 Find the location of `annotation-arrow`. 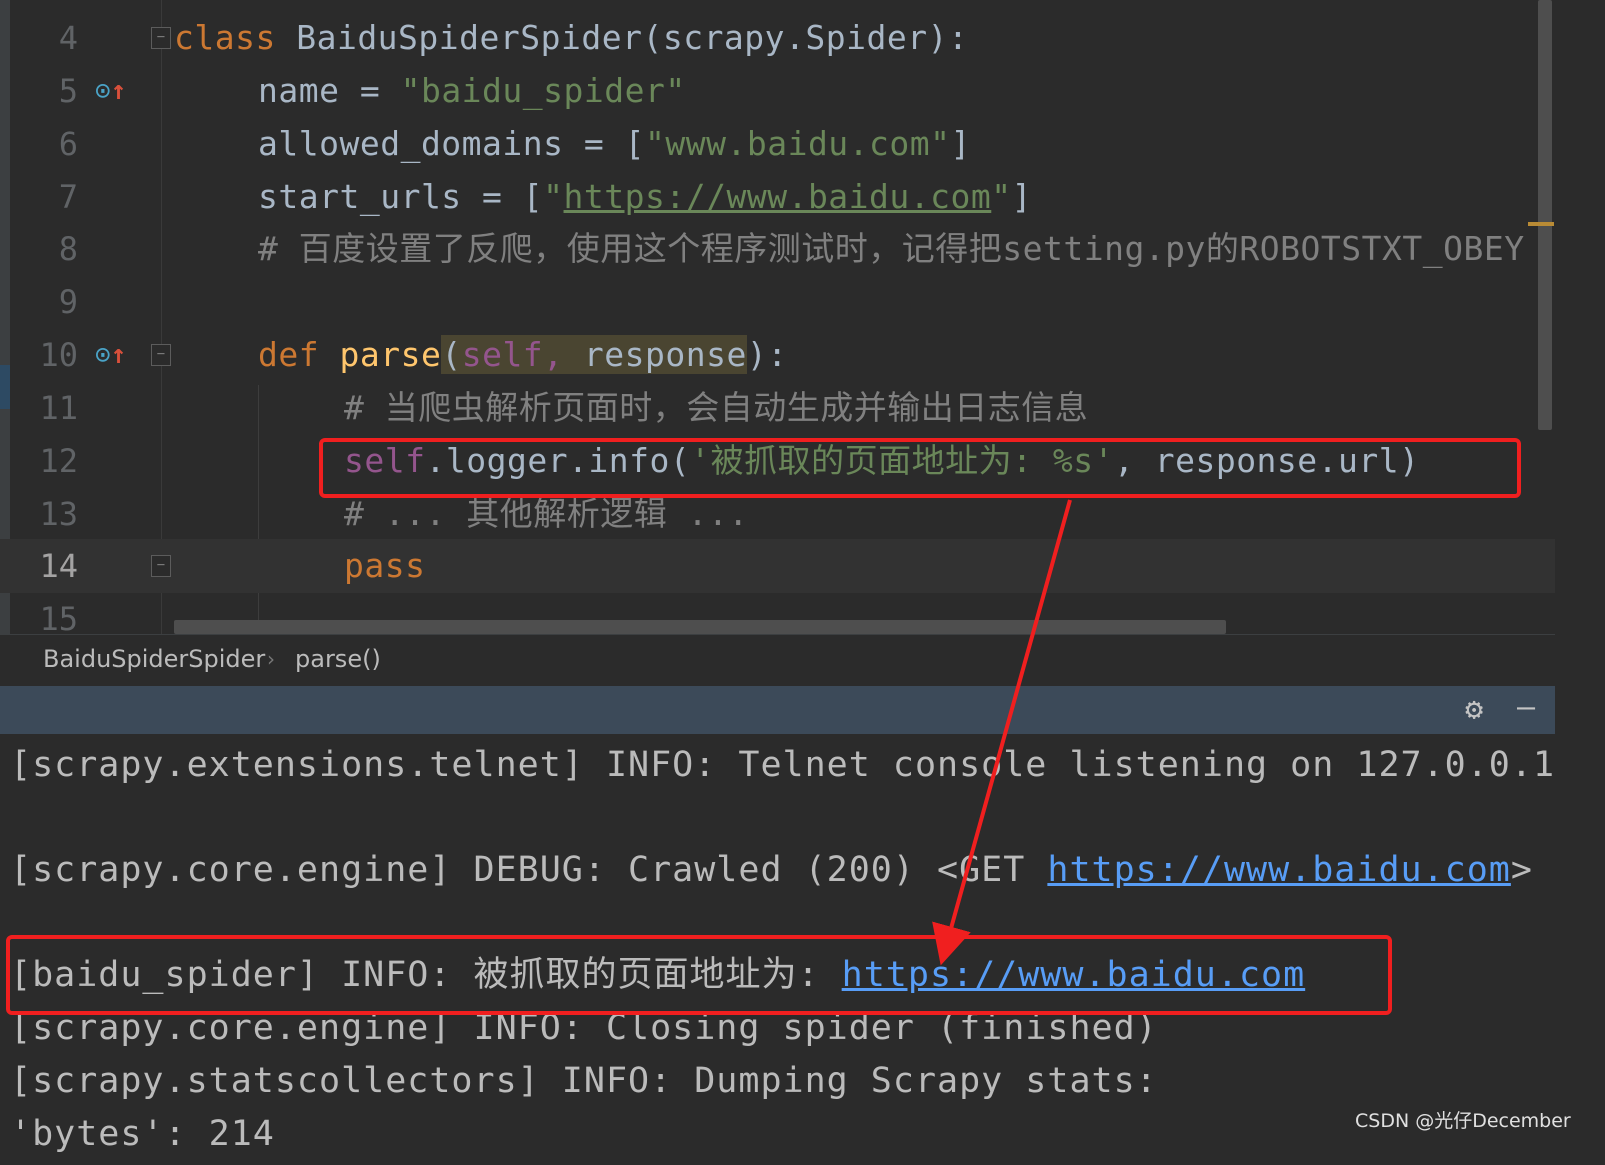

annotation-arrow is located at coordinates (1002, 732).